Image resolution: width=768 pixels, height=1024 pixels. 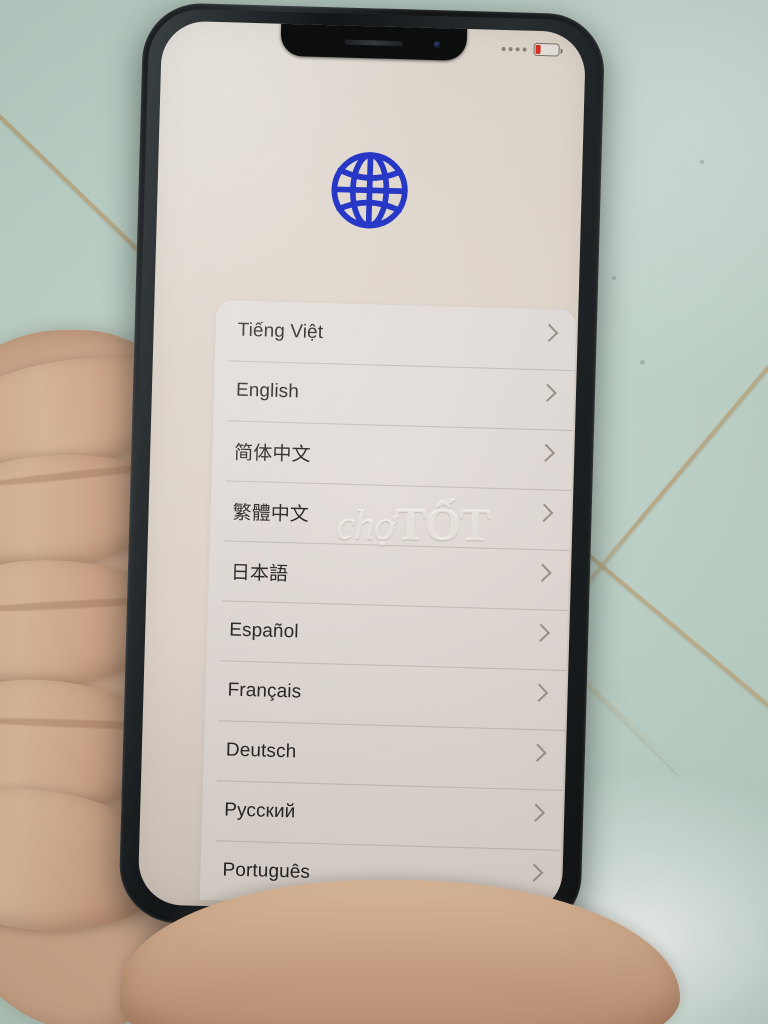 What do you see at coordinates (263, 631) in the screenshot?
I see `language-label: Español` at bounding box center [263, 631].